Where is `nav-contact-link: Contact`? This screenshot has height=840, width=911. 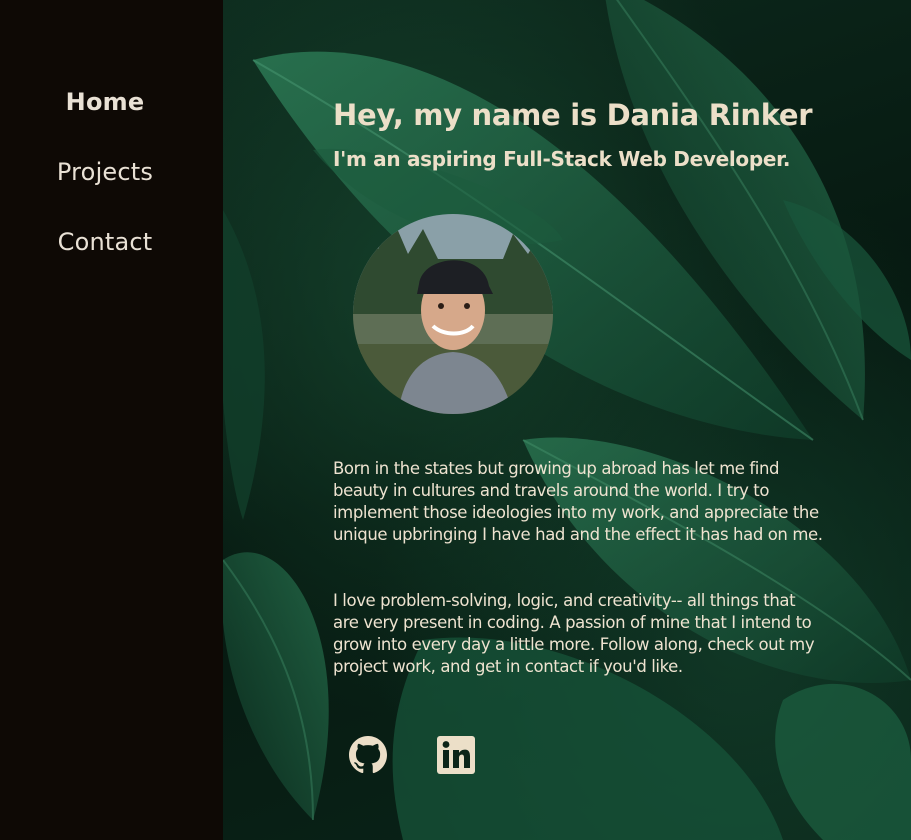 nav-contact-link: Contact is located at coordinates (105, 242).